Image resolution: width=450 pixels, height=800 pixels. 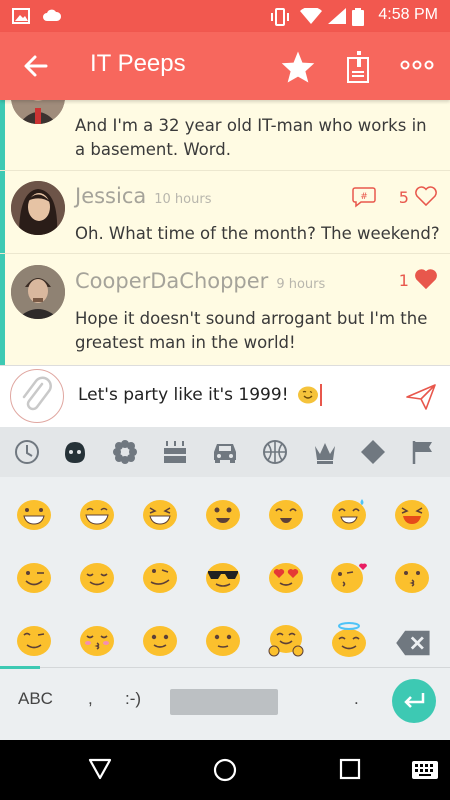 What do you see at coordinates (223, 513) in the screenshot?
I see `smiling-face-emoji` at bounding box center [223, 513].